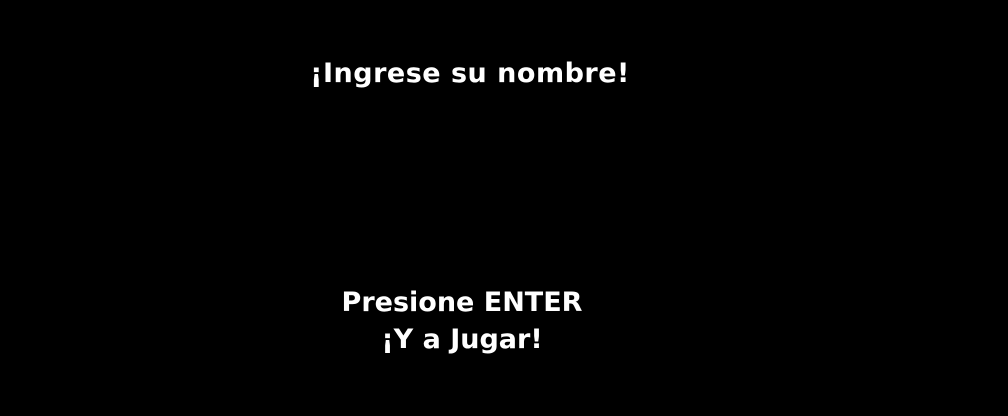  I want to click on press-enter-text: Presione ENTER, so click(462, 302).